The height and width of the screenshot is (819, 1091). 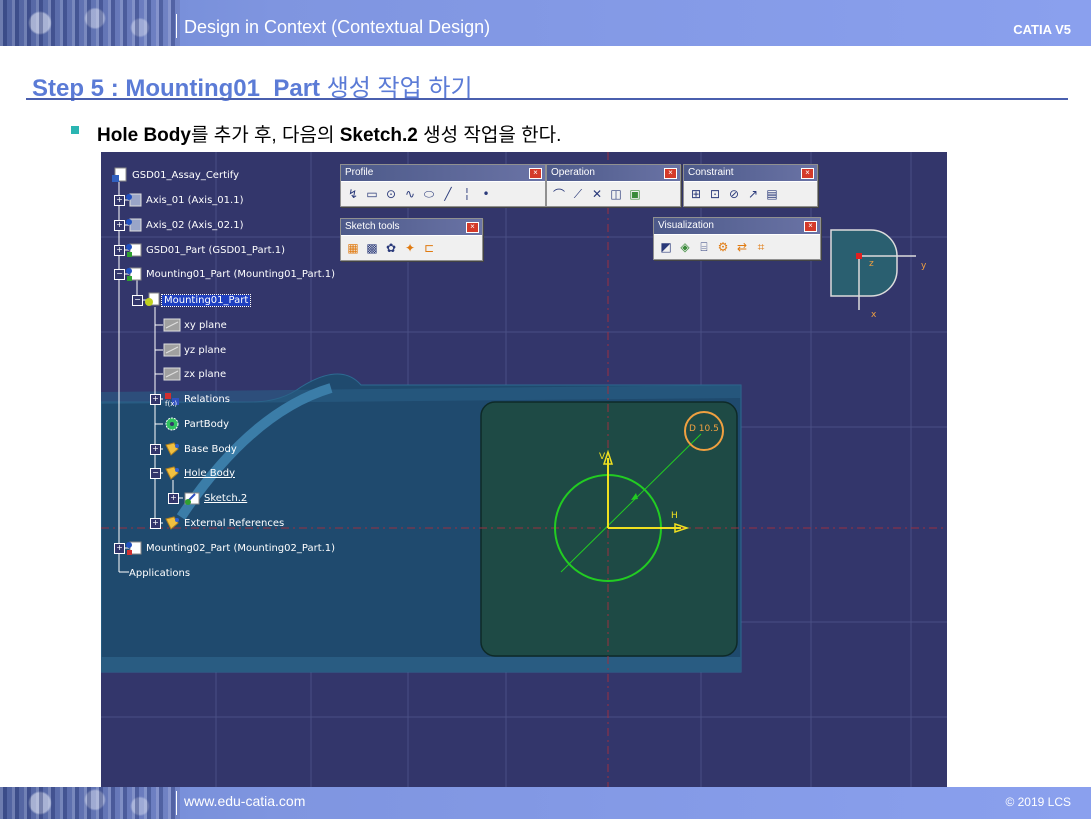 I want to click on grid-icon: ▦, so click(x=353, y=248).